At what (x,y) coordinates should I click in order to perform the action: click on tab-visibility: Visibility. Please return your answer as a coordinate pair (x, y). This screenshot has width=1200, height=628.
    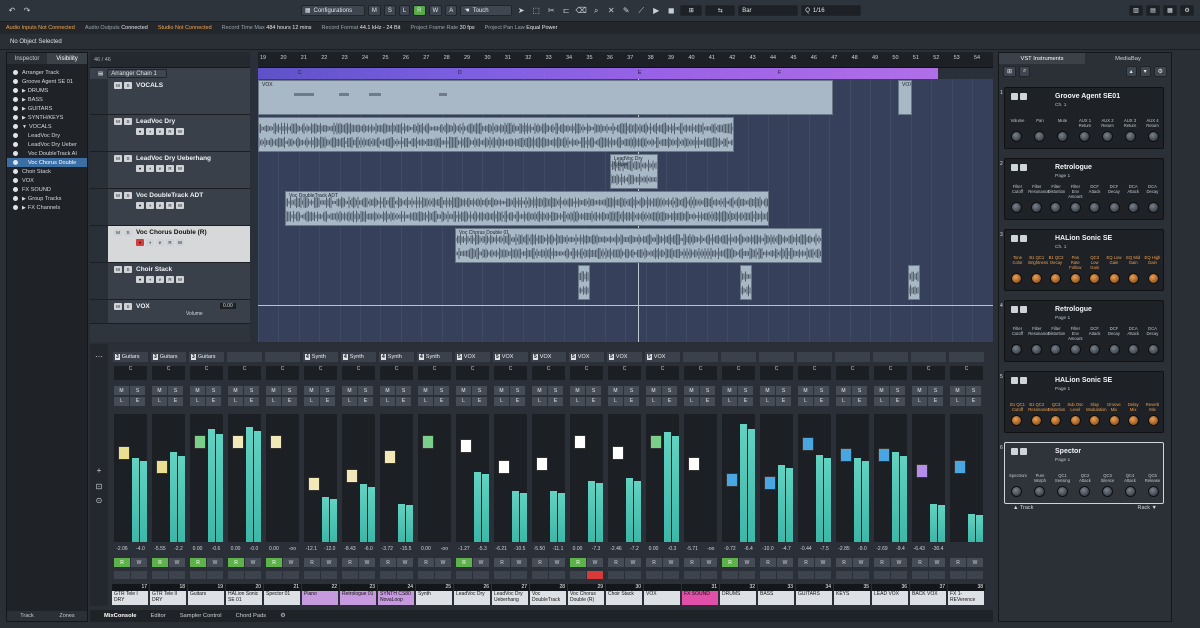
    Looking at the image, I should click on (67, 58).